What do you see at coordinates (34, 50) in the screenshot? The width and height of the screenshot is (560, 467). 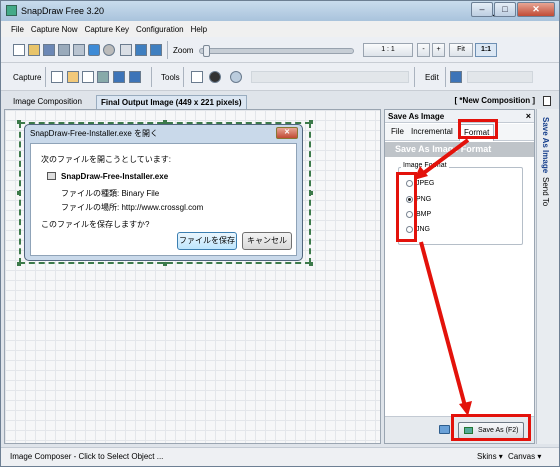 I see `open-folder-icon` at bounding box center [34, 50].